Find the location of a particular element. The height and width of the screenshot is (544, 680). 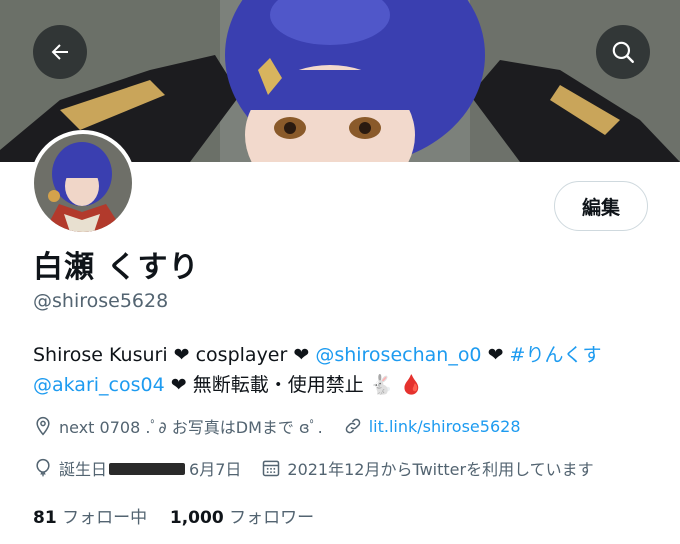

redacted-birth-year is located at coordinates (147, 469).